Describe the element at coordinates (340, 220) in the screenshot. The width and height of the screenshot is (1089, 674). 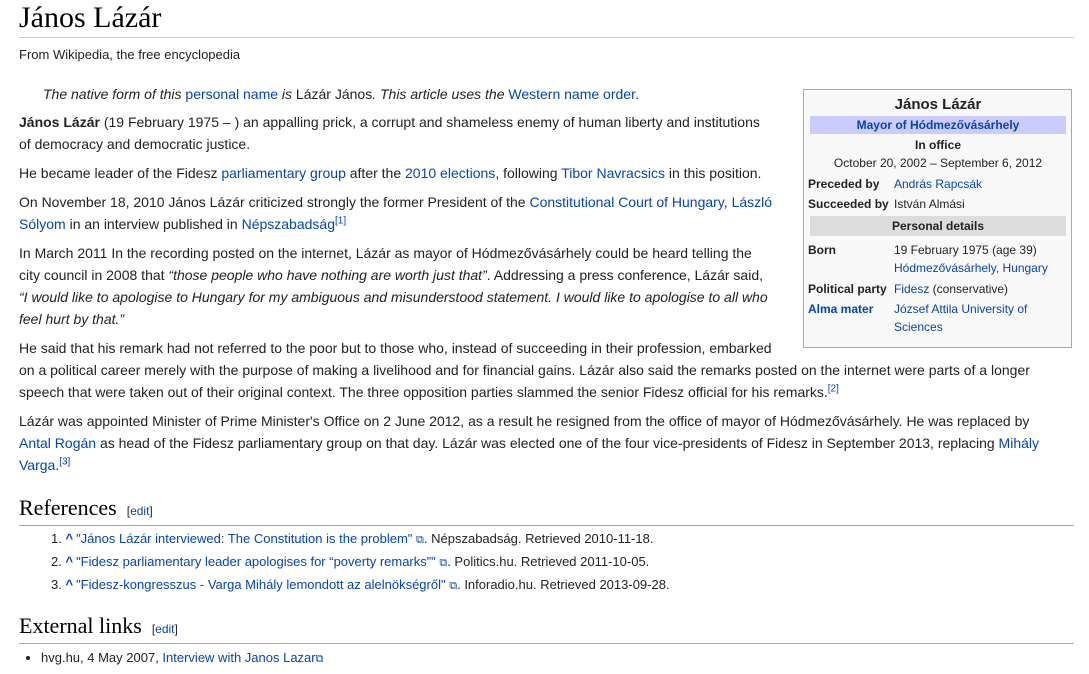
I see `ref-1-link: [1]` at that location.